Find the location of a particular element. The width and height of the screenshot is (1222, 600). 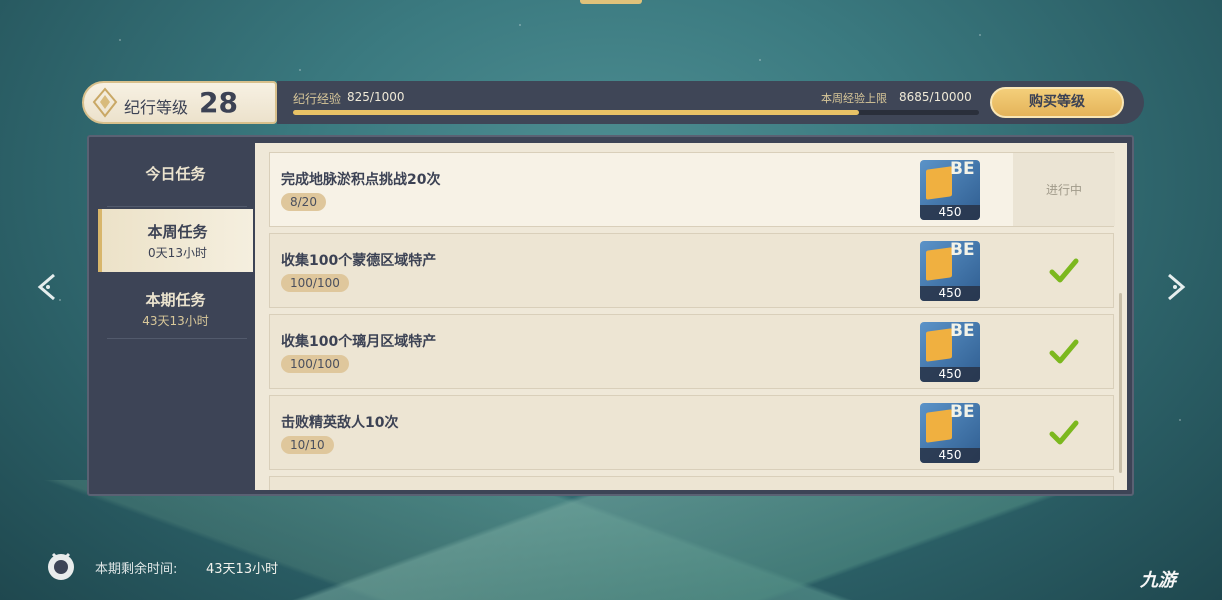

exp-label: 纪行经验 is located at coordinates (317, 99).